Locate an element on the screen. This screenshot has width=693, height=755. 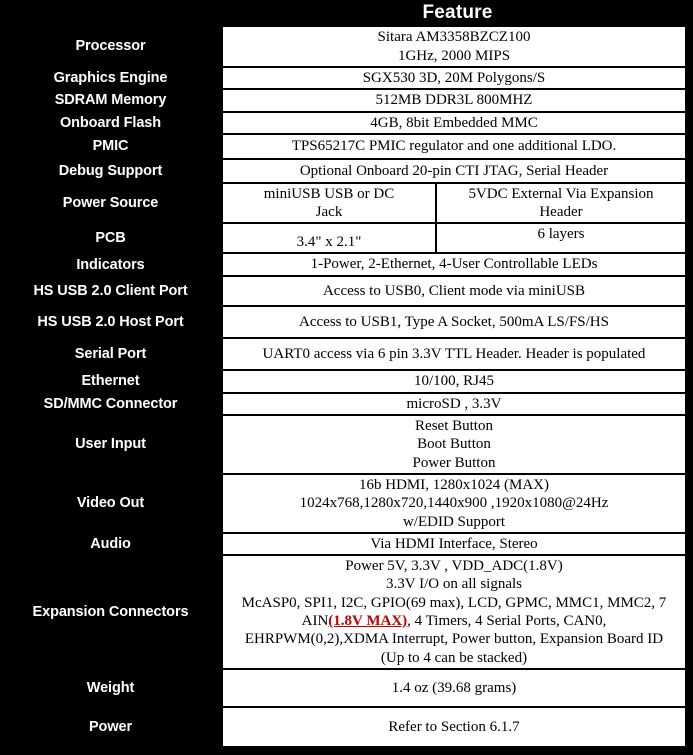
value-line: Power Button is located at coordinates (454, 462).